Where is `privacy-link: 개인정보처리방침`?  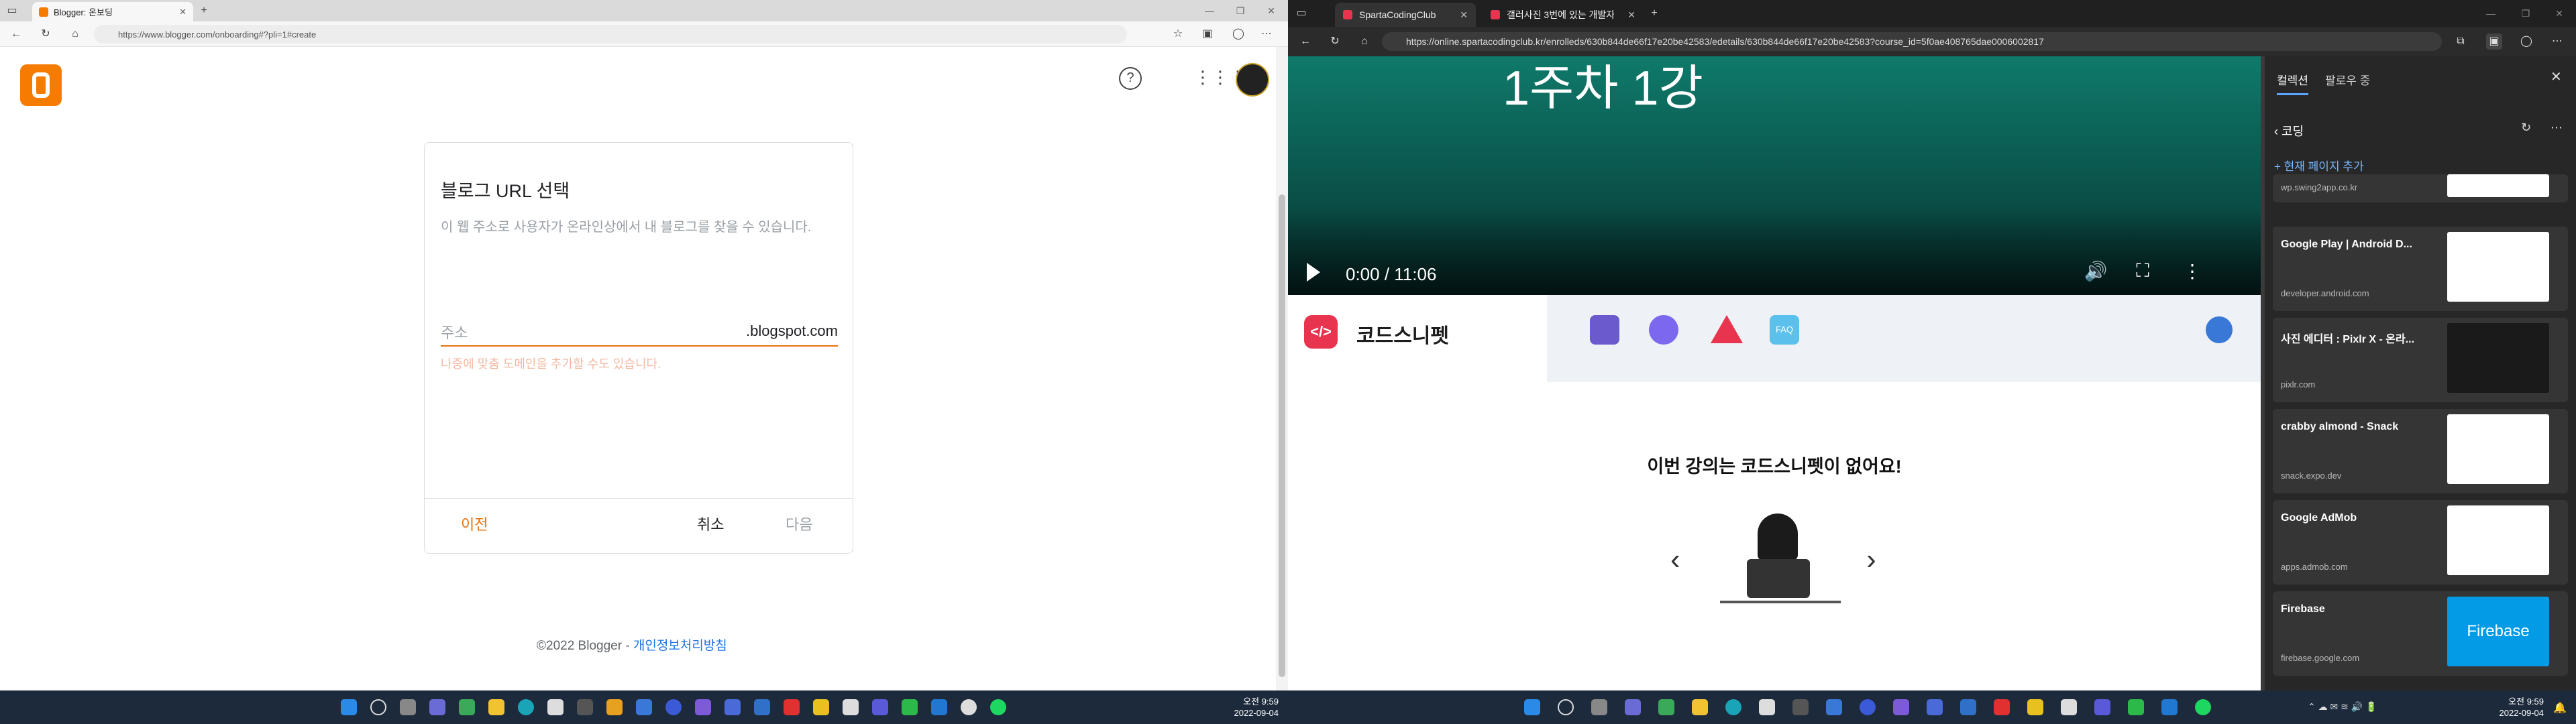 privacy-link: 개인정보처리방침 is located at coordinates (680, 646).